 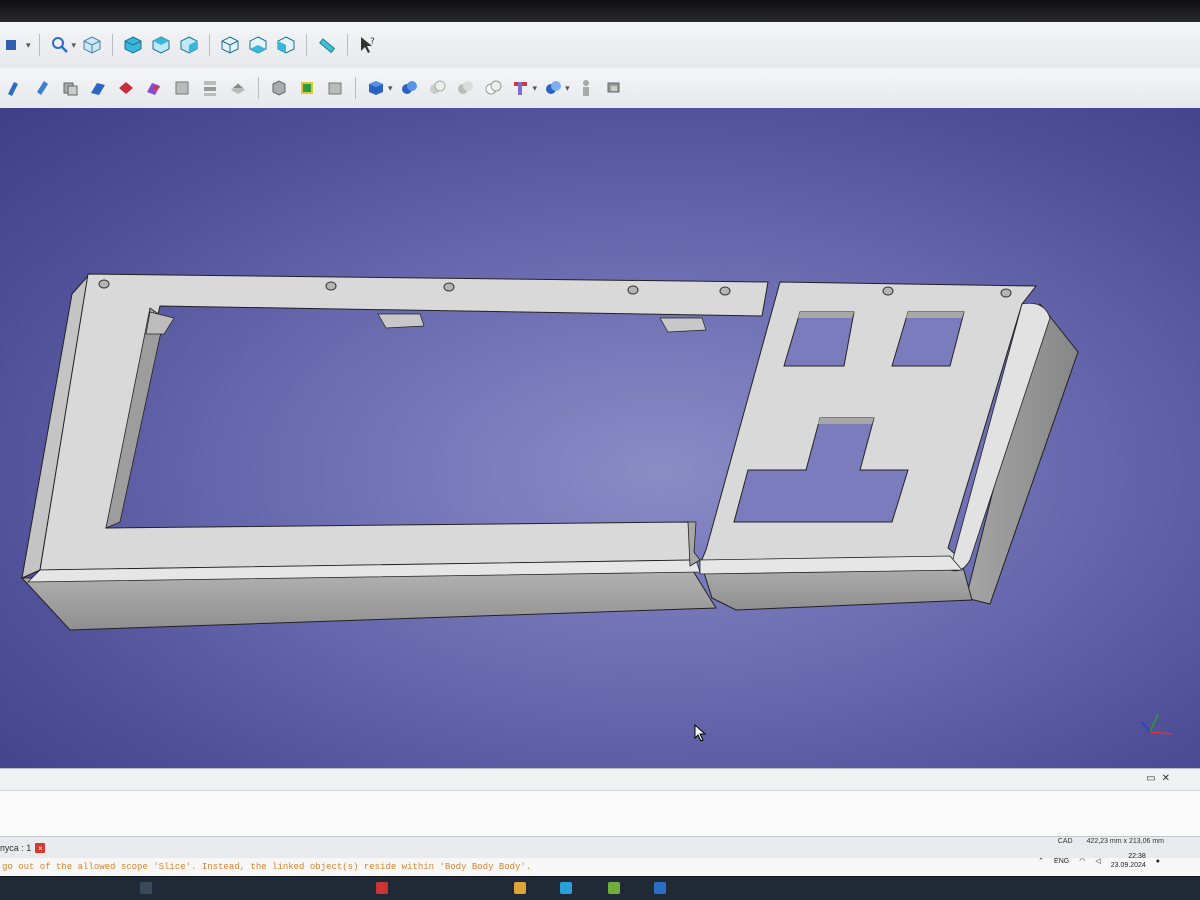 What do you see at coordinates (1125, 841) in the screenshot?
I see `dimension-readout: 422,23 mm x 213,06 mm` at bounding box center [1125, 841].